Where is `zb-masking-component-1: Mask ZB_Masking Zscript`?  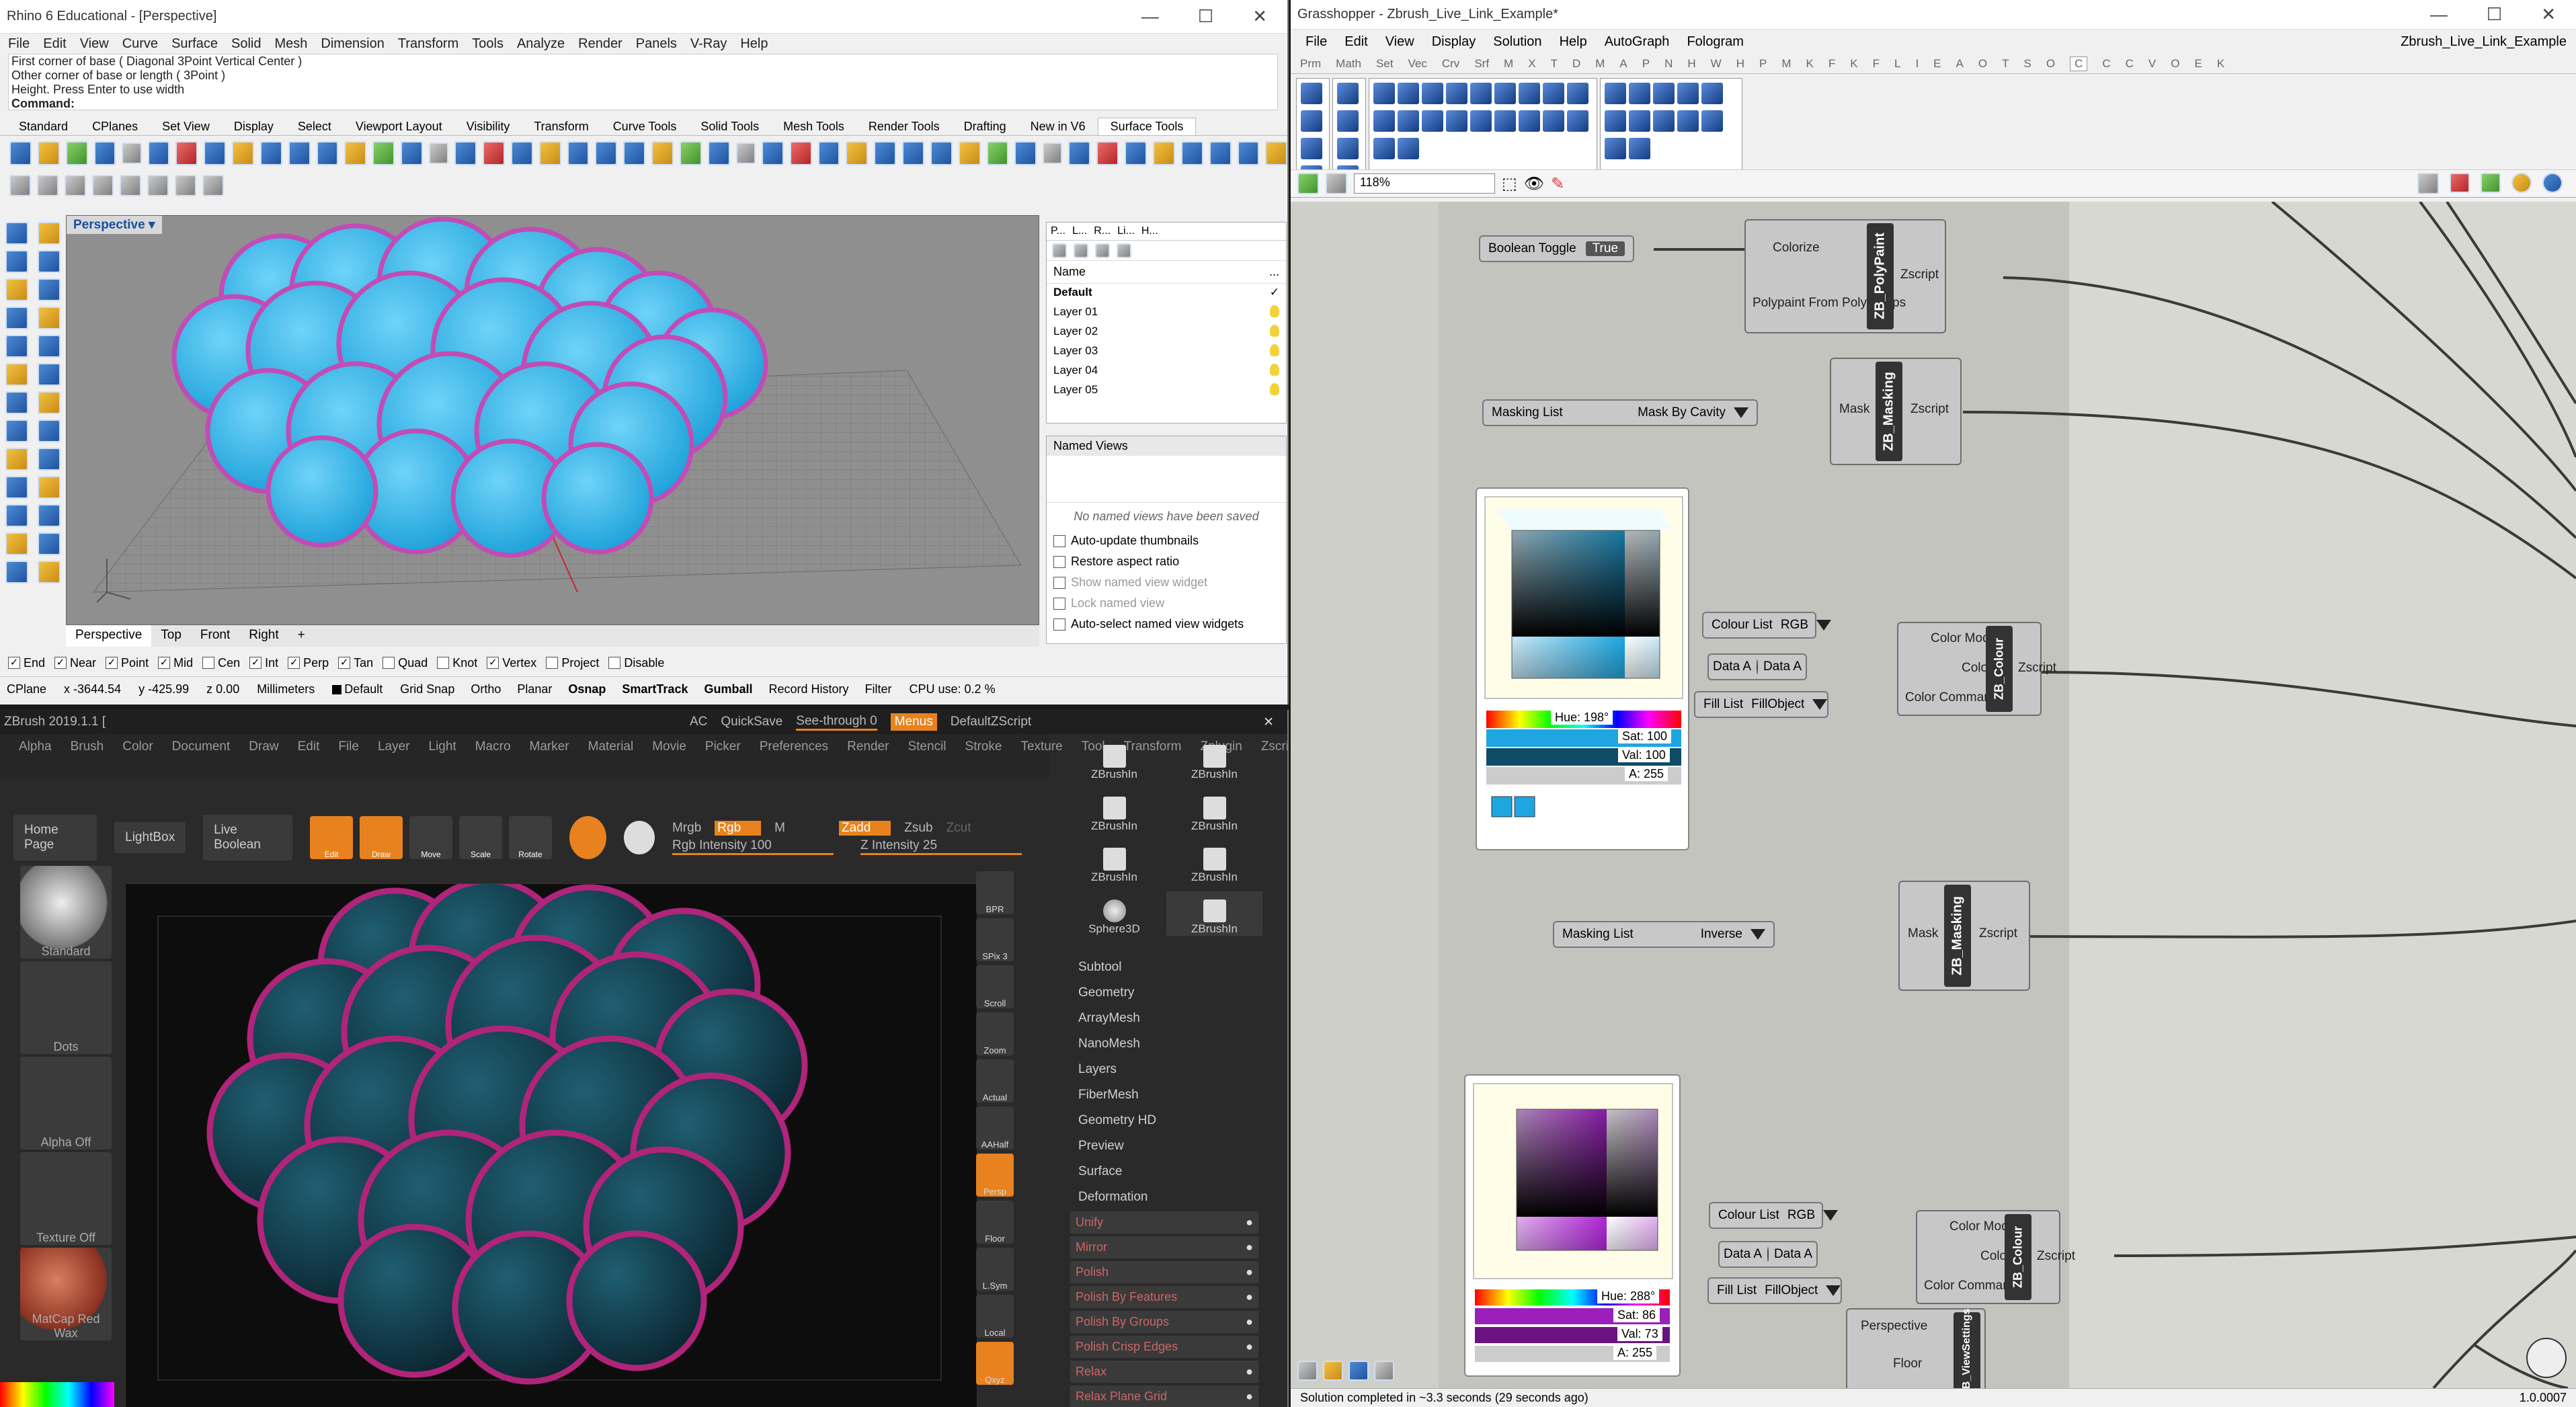
zb-masking-component-1: Mask ZB_Masking Zscript is located at coordinates (1896, 411).